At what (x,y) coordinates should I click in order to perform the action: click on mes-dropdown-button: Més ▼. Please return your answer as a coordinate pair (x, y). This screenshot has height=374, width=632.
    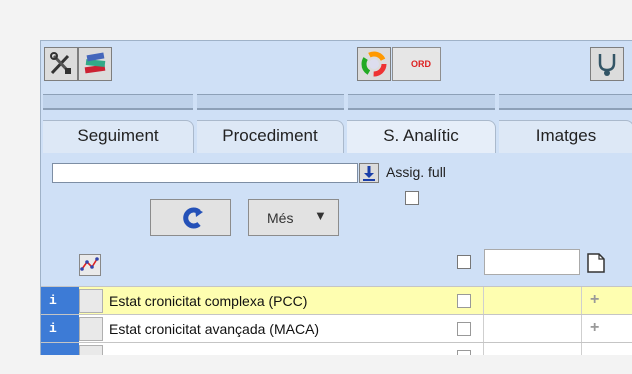
    Looking at the image, I should click on (293, 217).